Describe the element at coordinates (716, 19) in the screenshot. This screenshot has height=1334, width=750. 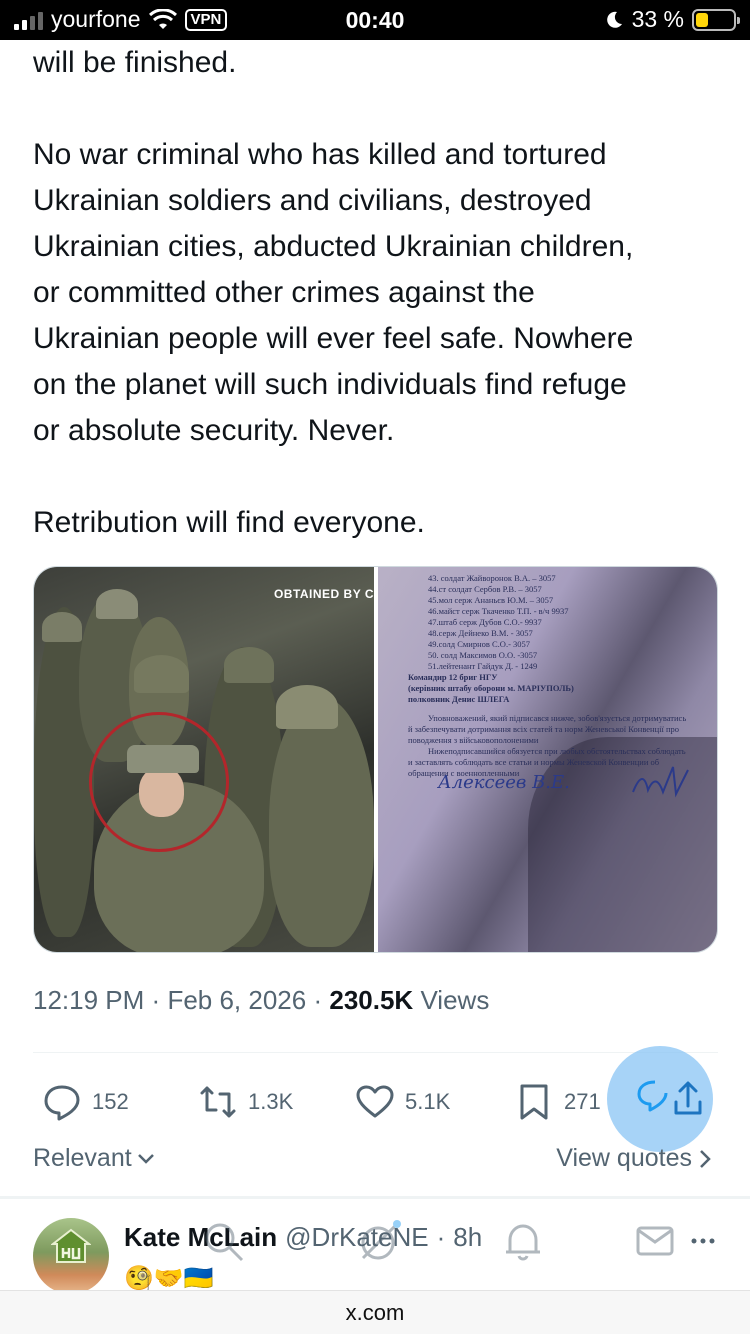
I see `battery-icon` at that location.